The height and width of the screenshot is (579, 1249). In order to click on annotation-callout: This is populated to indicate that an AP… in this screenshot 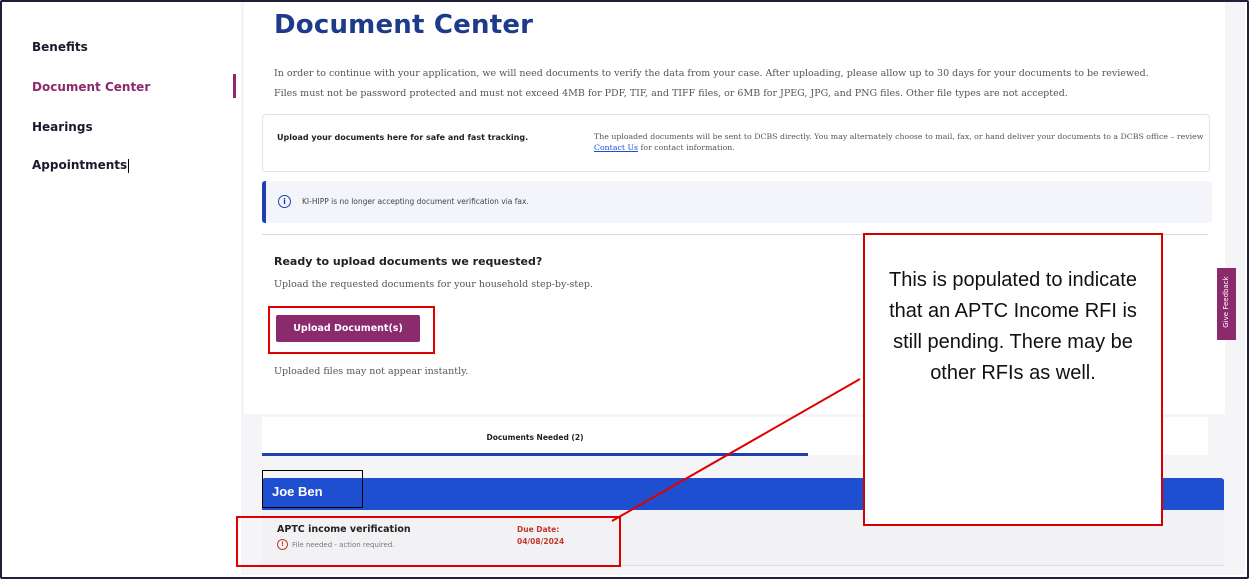, I will do `click(1013, 379)`.